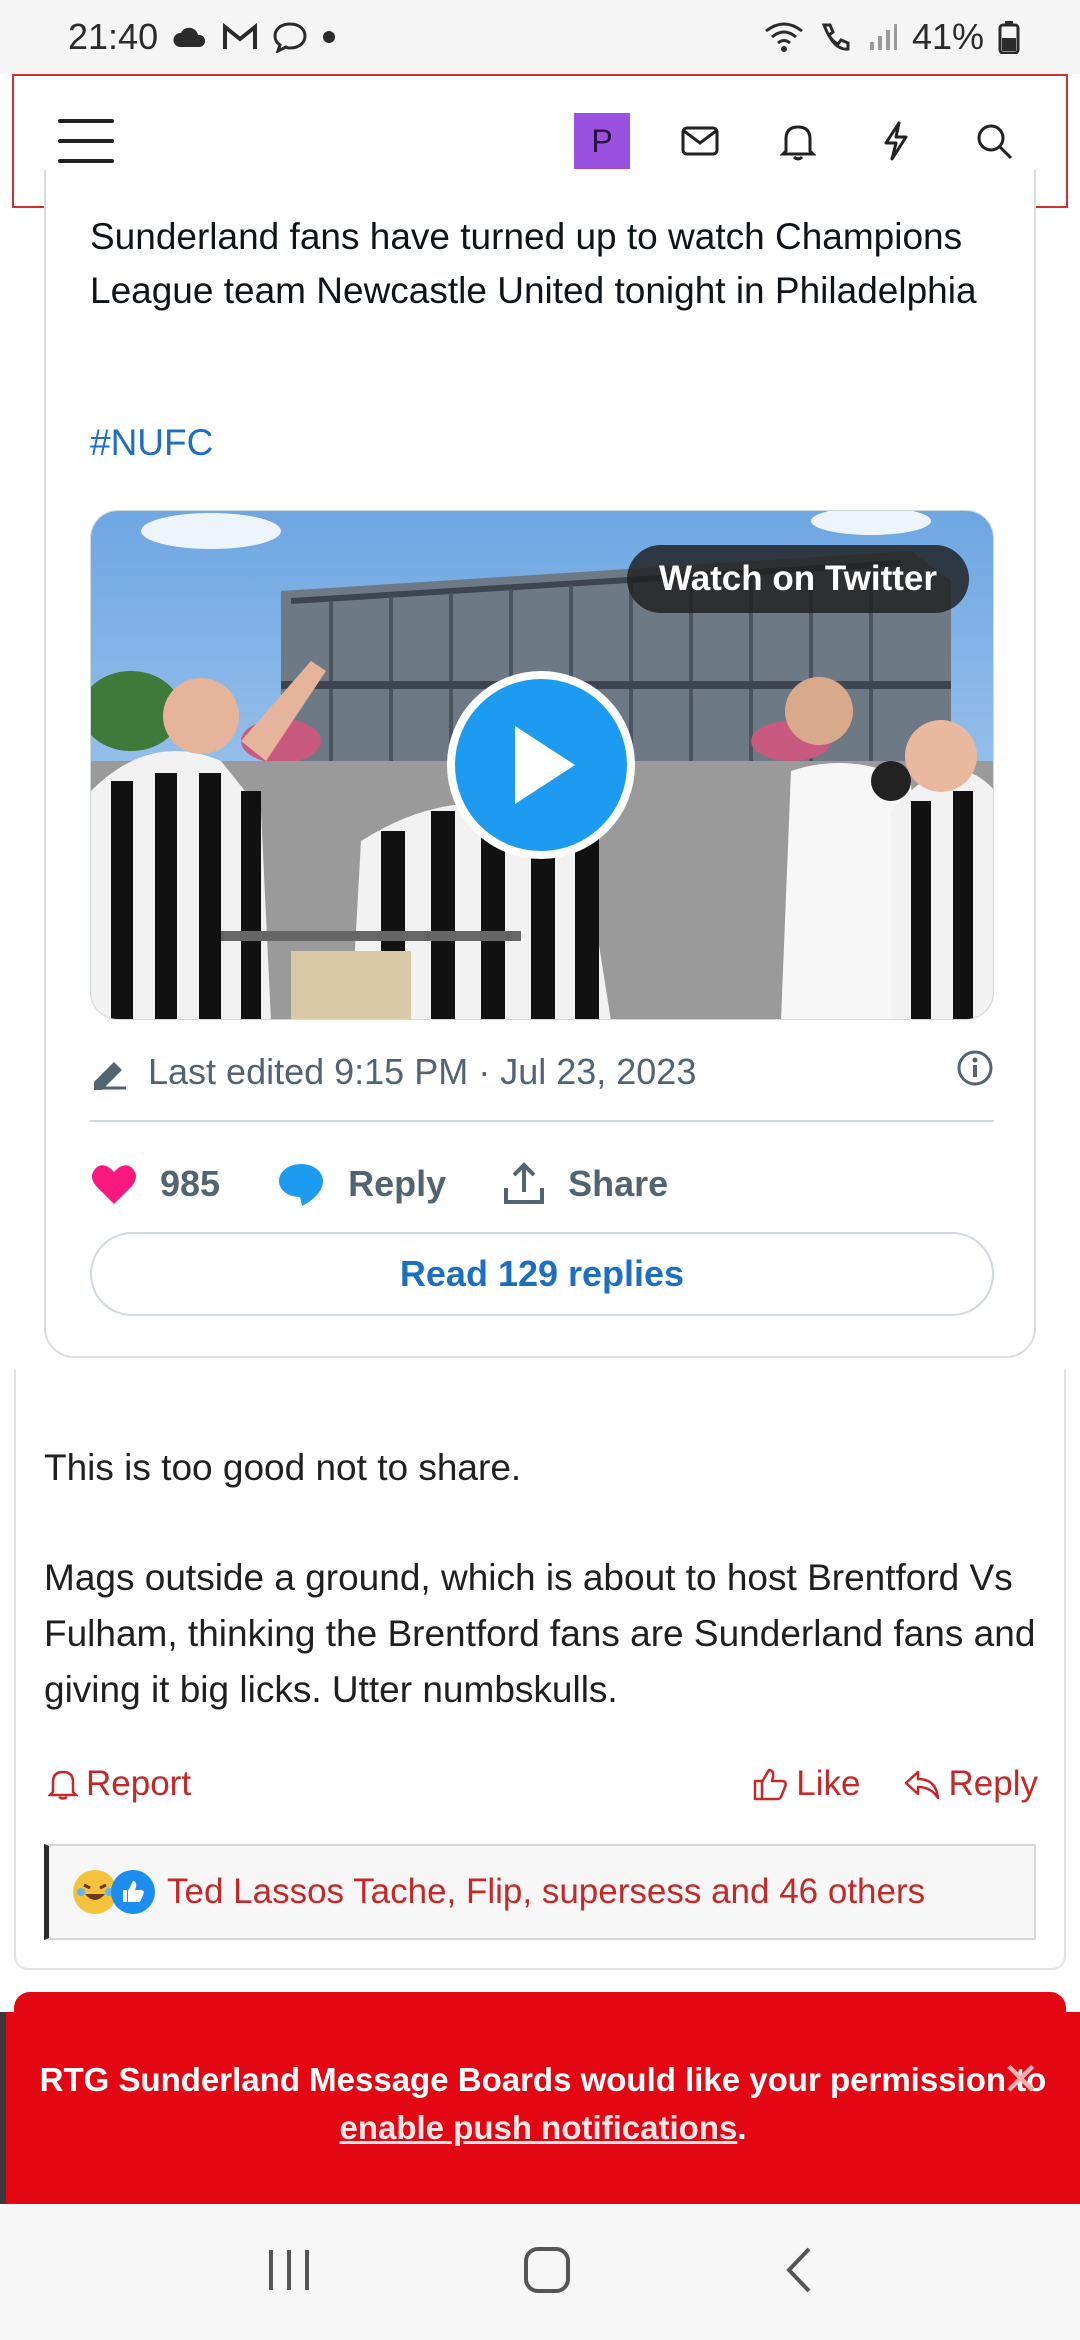 This screenshot has width=1080, height=2340. I want to click on reply-label: Reply, so click(993, 1783).